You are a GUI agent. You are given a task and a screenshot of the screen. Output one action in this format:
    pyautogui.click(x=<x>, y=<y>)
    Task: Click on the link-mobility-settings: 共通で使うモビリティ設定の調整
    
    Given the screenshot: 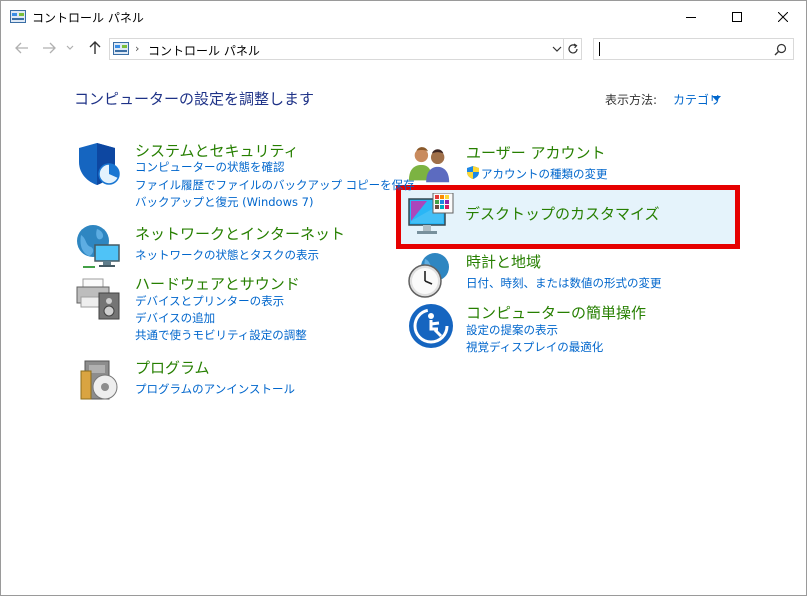 What is the action you would take?
    pyautogui.click(x=221, y=335)
    